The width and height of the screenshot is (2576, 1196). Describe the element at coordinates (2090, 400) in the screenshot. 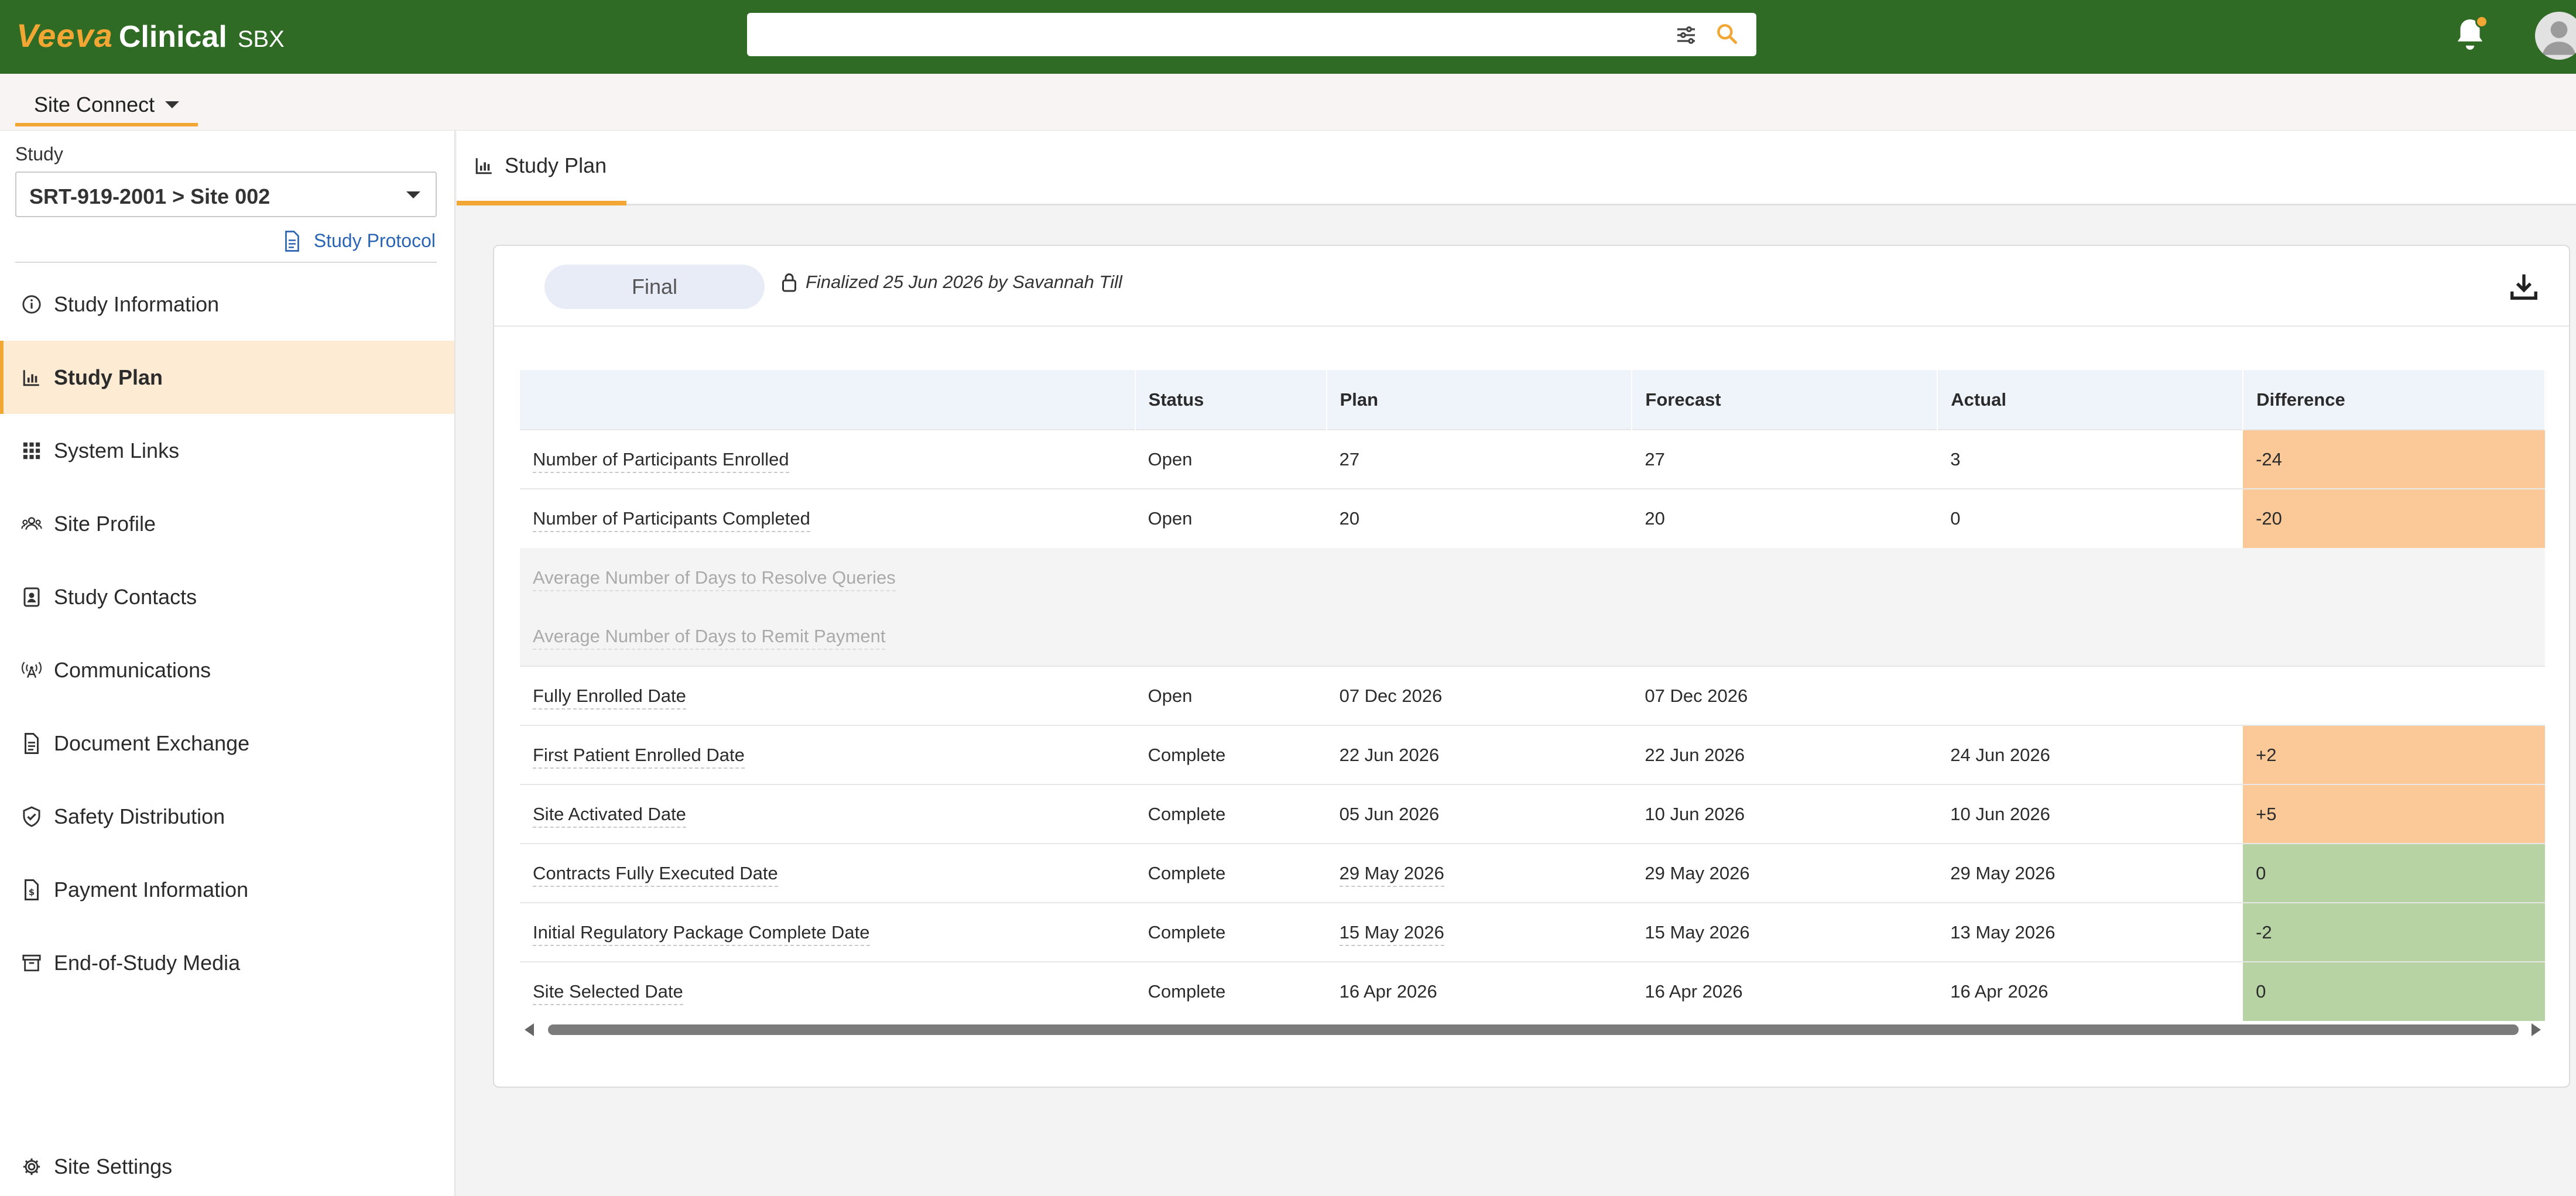

I see `column-header-actual: Actual` at that location.